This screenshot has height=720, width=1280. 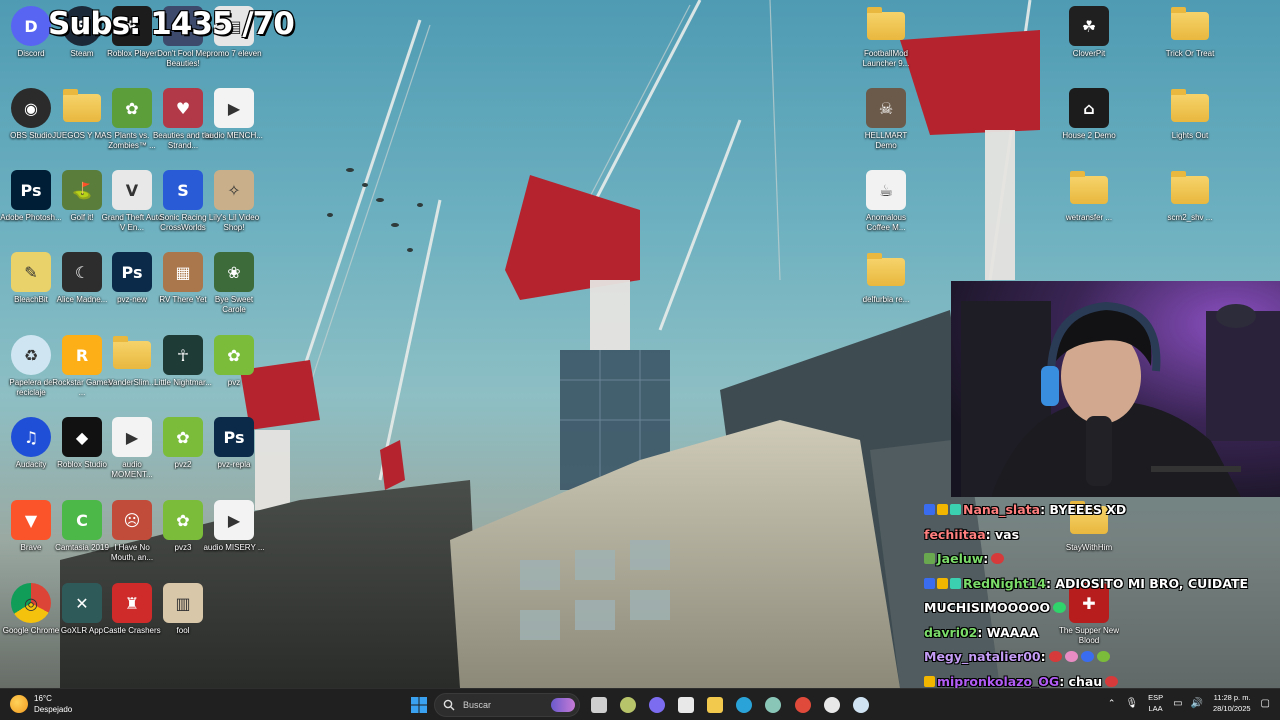 What do you see at coordinates (1265, 703) in the screenshot?
I see `notifications-icon: ▢` at bounding box center [1265, 703].